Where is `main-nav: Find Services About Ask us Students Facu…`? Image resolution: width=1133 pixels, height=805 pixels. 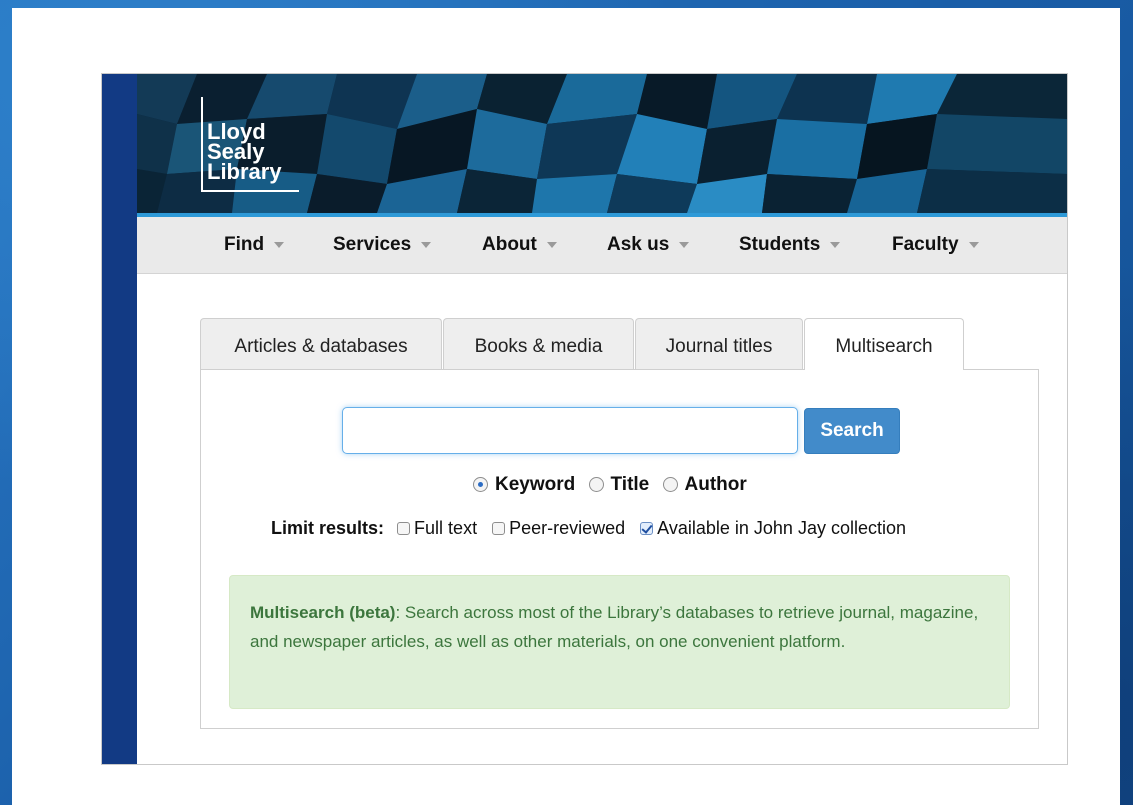
main-nav: Find Services About Ask us Students Facu… is located at coordinates (602, 245).